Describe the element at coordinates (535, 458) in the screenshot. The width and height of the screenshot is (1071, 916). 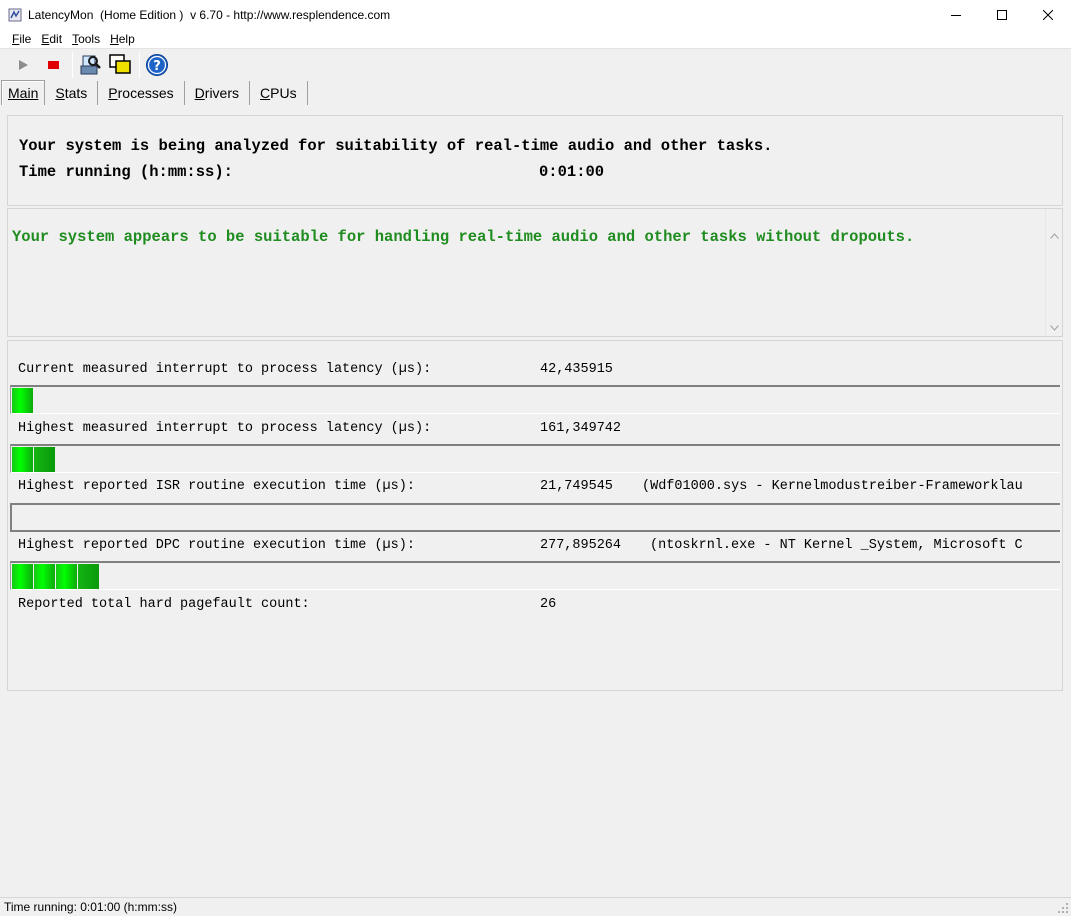
I see `highest-latency-bar` at that location.